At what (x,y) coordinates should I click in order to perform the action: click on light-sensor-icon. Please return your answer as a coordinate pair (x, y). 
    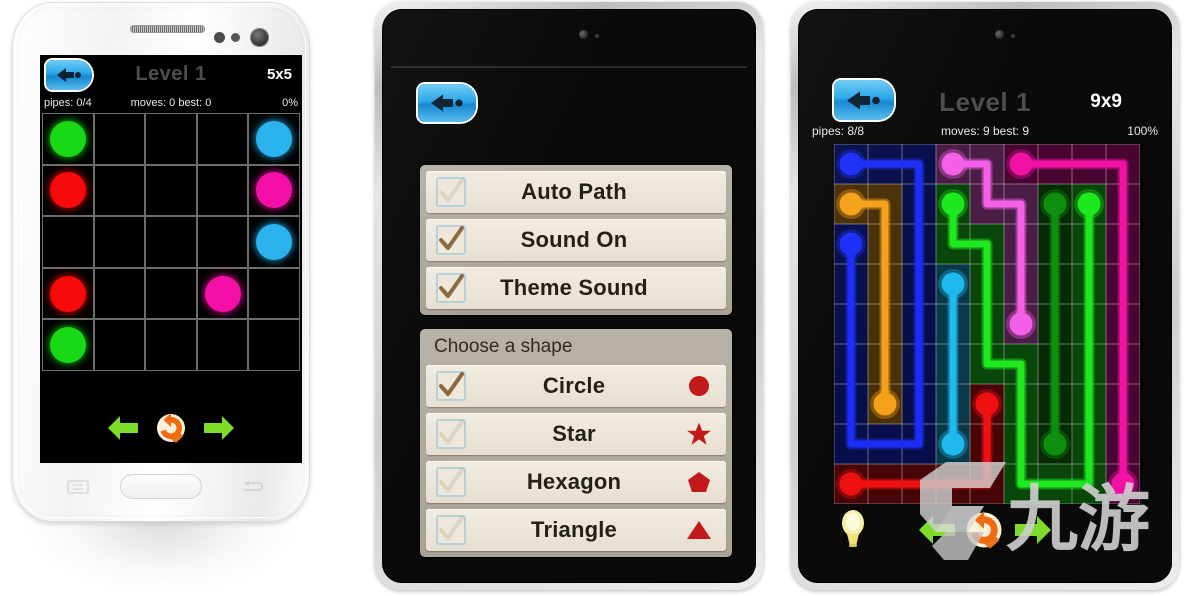
    Looking at the image, I should click on (235, 37).